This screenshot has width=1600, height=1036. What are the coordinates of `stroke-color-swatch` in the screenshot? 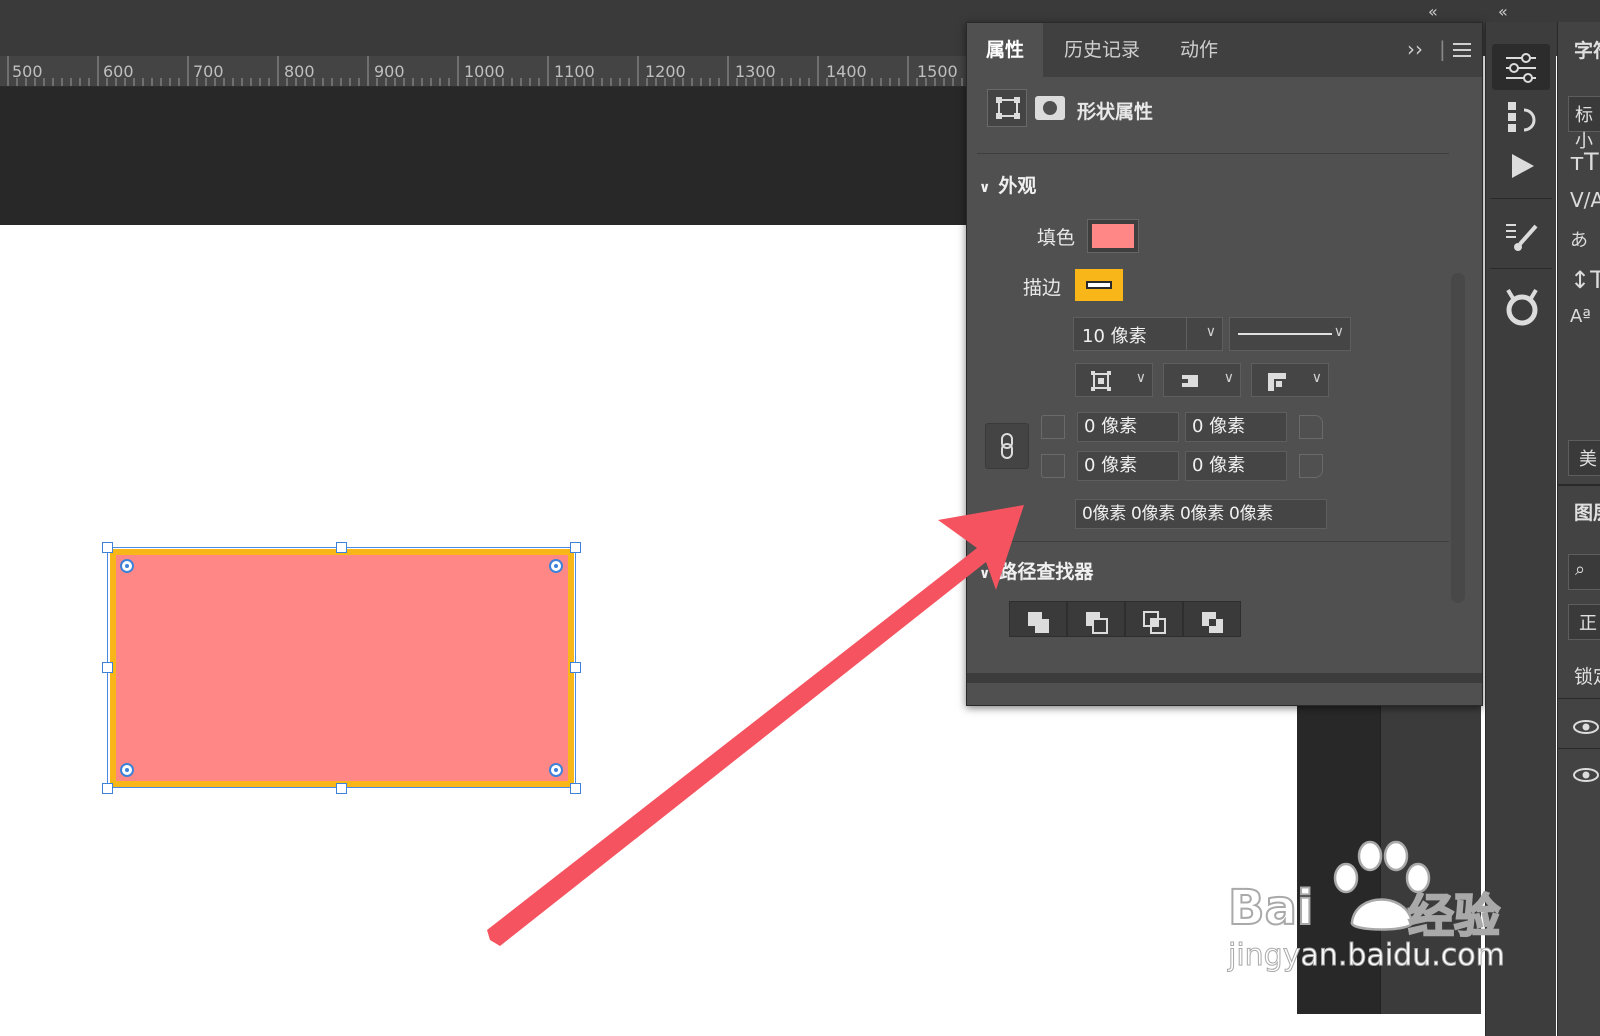 It's located at (1099, 285).